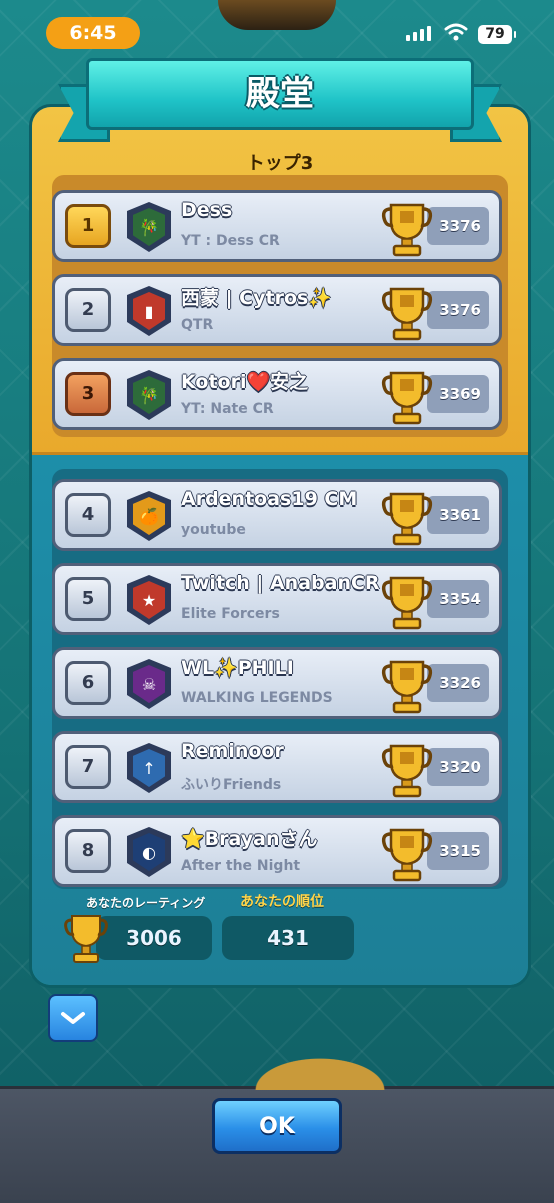  Describe the element at coordinates (418, 33) in the screenshot. I see `signal-icon` at that location.